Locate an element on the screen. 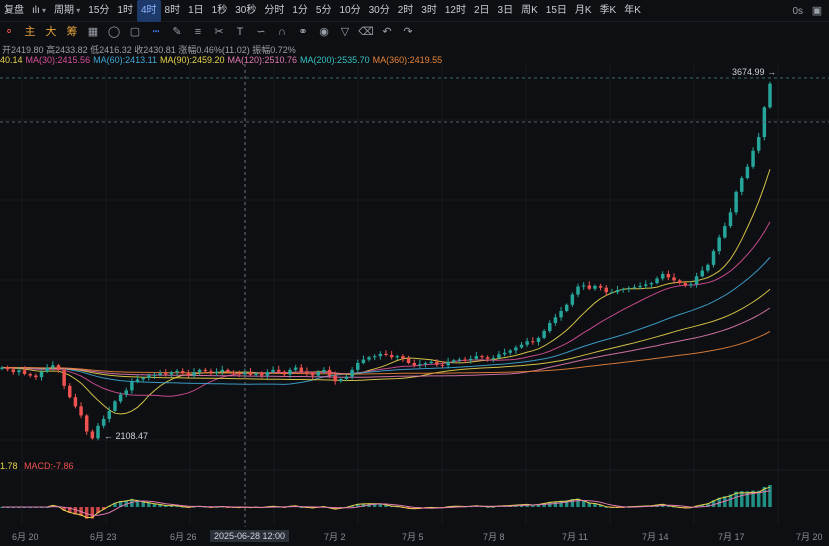  x-tick-label: 6月 20 is located at coordinates (25, 537).